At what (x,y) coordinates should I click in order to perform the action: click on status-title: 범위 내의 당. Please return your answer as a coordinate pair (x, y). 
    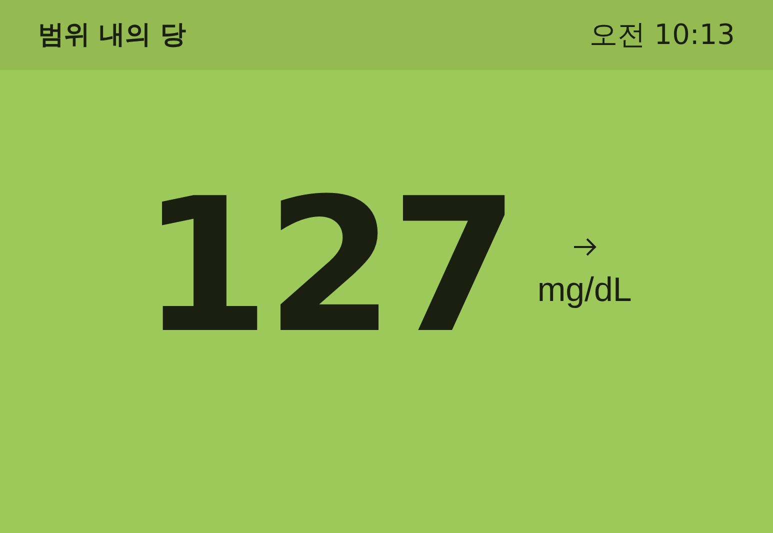
    Looking at the image, I should click on (112, 35).